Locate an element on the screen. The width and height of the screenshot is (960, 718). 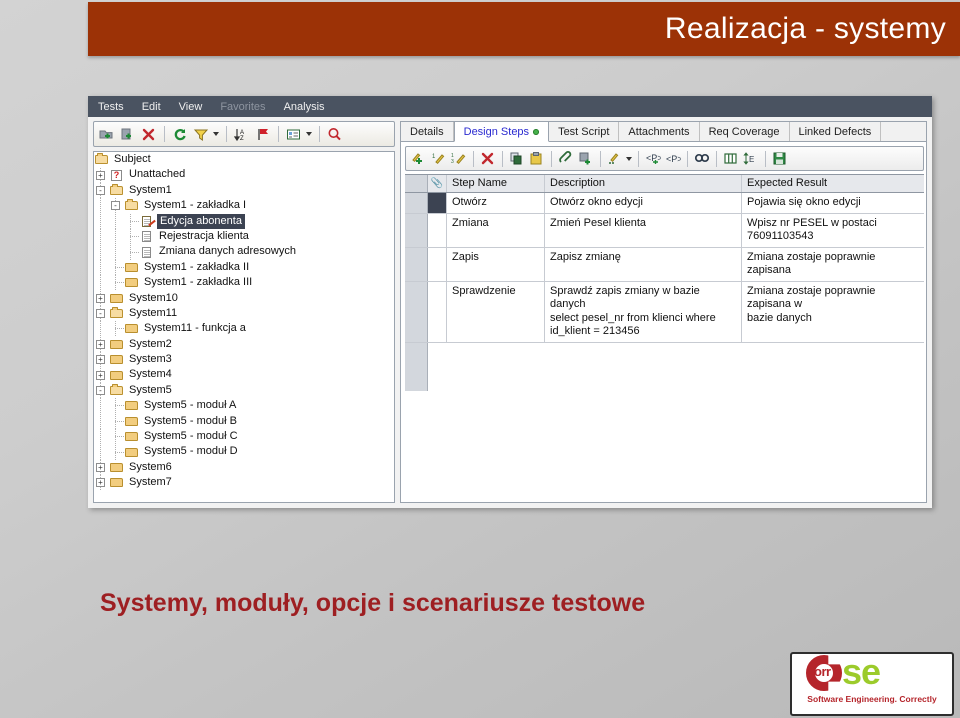
flag-icon is located at coordinates (263, 134).